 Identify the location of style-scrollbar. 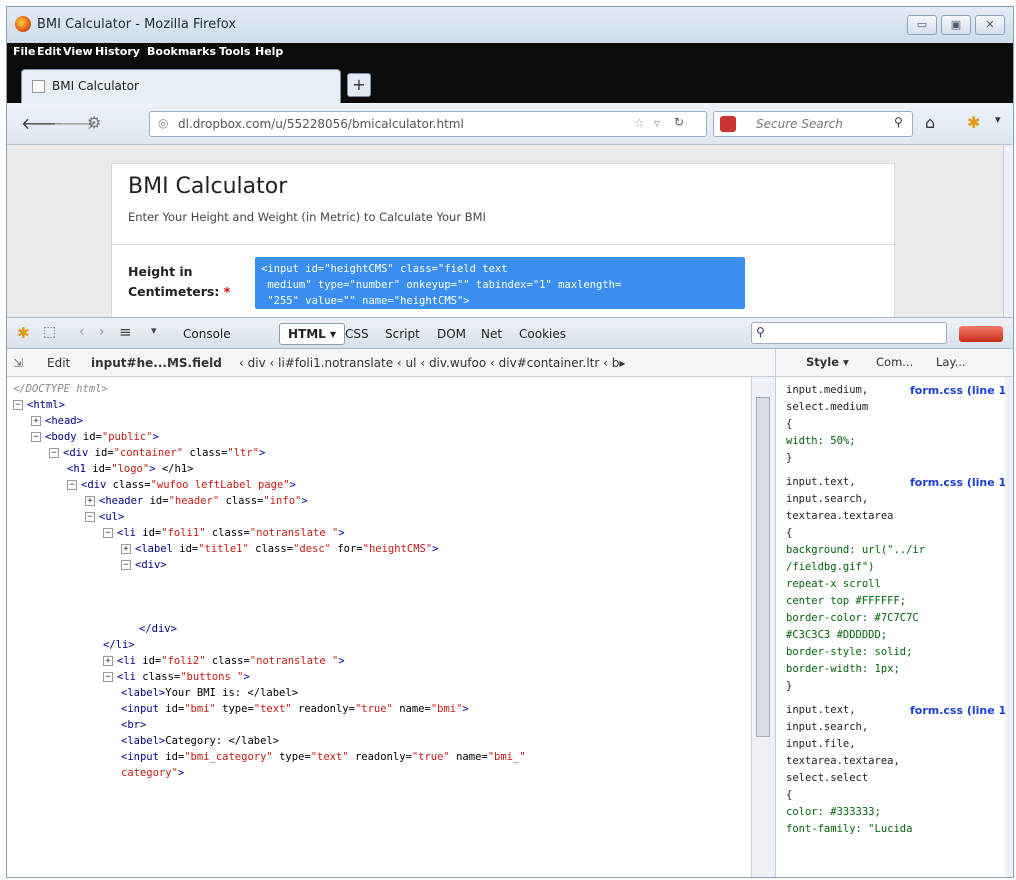
(1009, 627).